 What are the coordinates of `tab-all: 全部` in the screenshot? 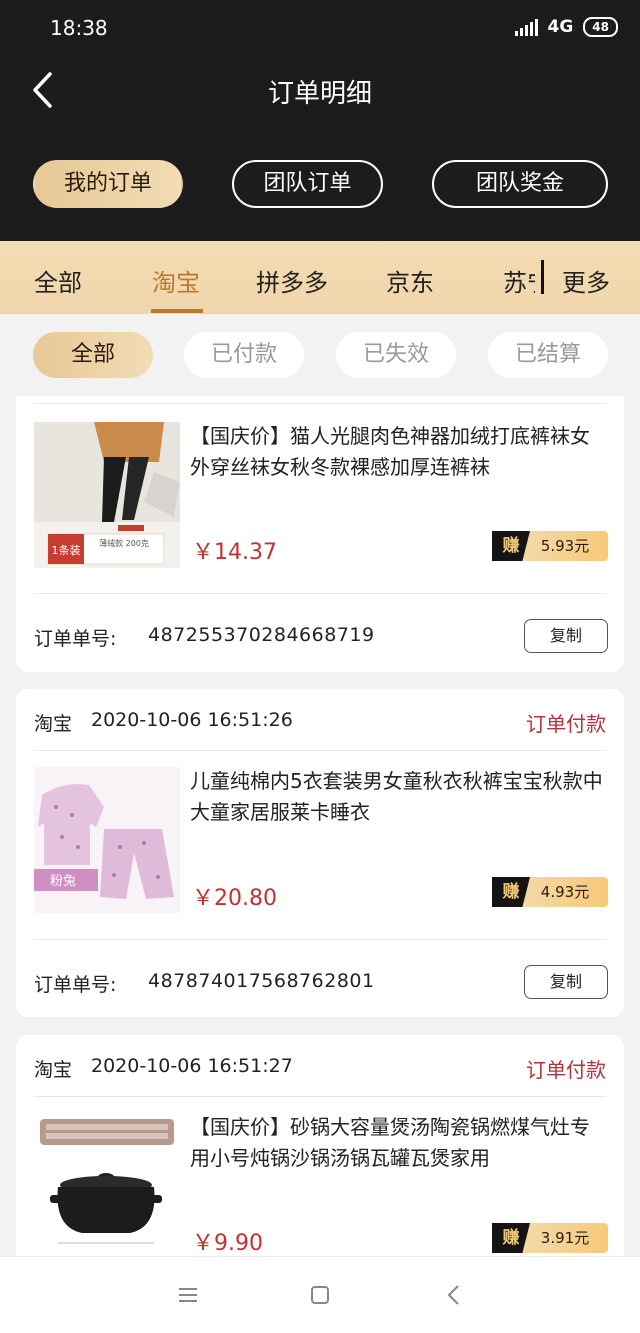 It's located at (58, 280).